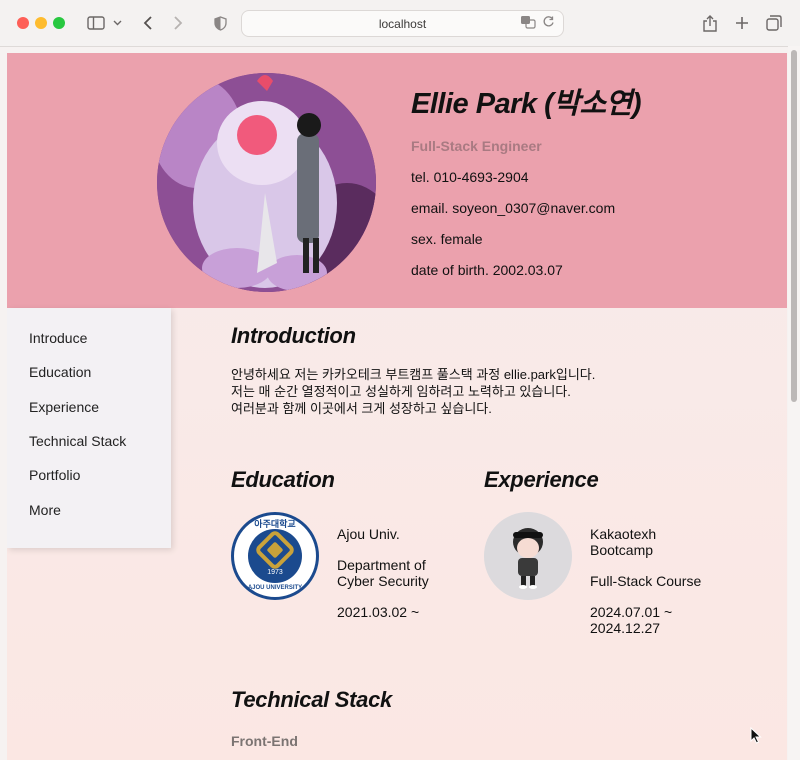 The width and height of the screenshot is (800, 760). Describe the element at coordinates (23, 23) in the screenshot. I see `close-window-button` at that location.